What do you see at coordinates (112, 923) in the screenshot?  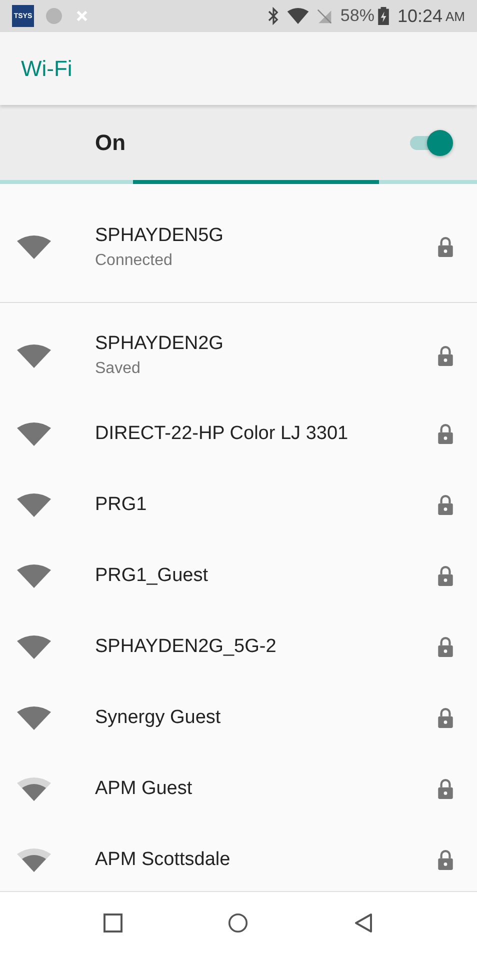 I see `recents-icon` at bounding box center [112, 923].